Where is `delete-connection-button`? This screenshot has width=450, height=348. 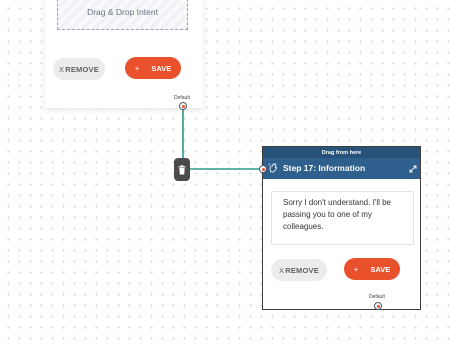
delete-connection-button is located at coordinates (182, 169).